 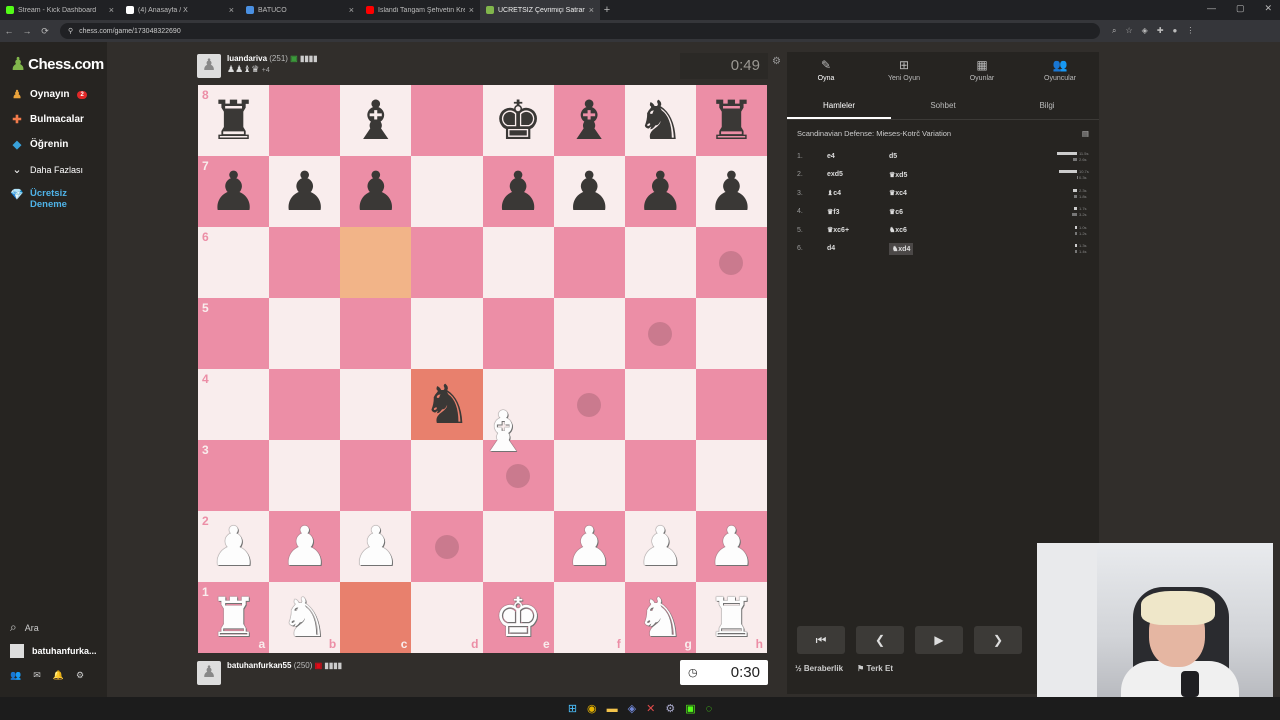 What do you see at coordinates (447, 191) in the screenshot?
I see `square-d7` at bounding box center [447, 191].